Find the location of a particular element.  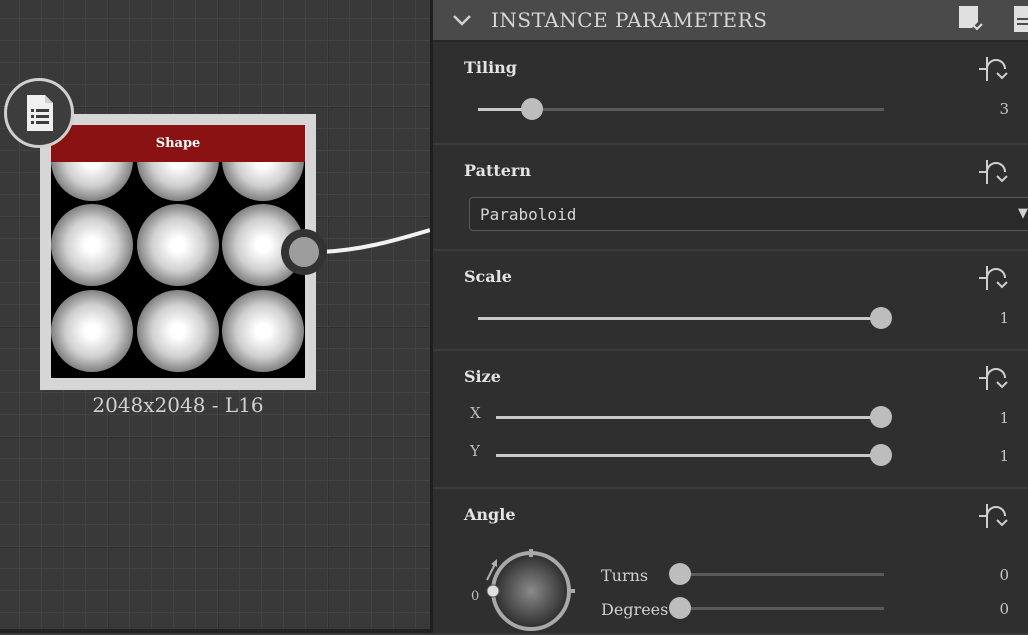

angle-label: Angle is located at coordinates (490, 514).